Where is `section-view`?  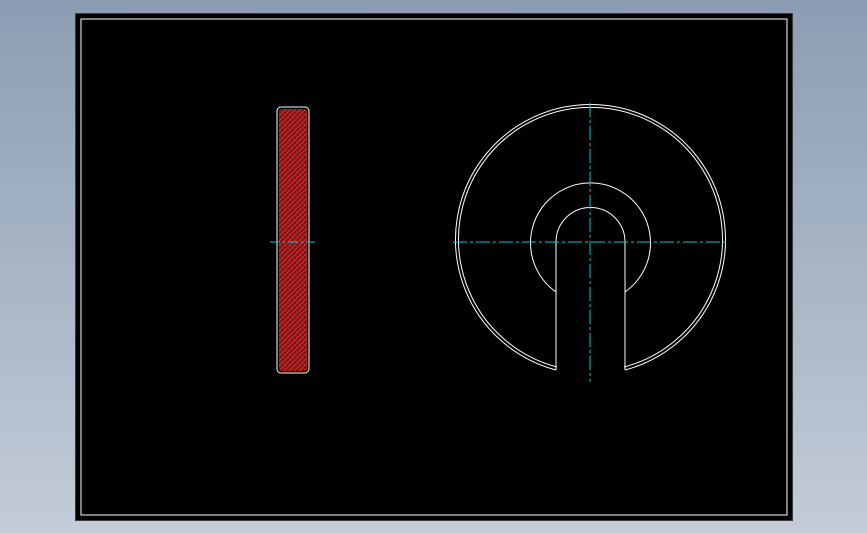 section-view is located at coordinates (292, 240).